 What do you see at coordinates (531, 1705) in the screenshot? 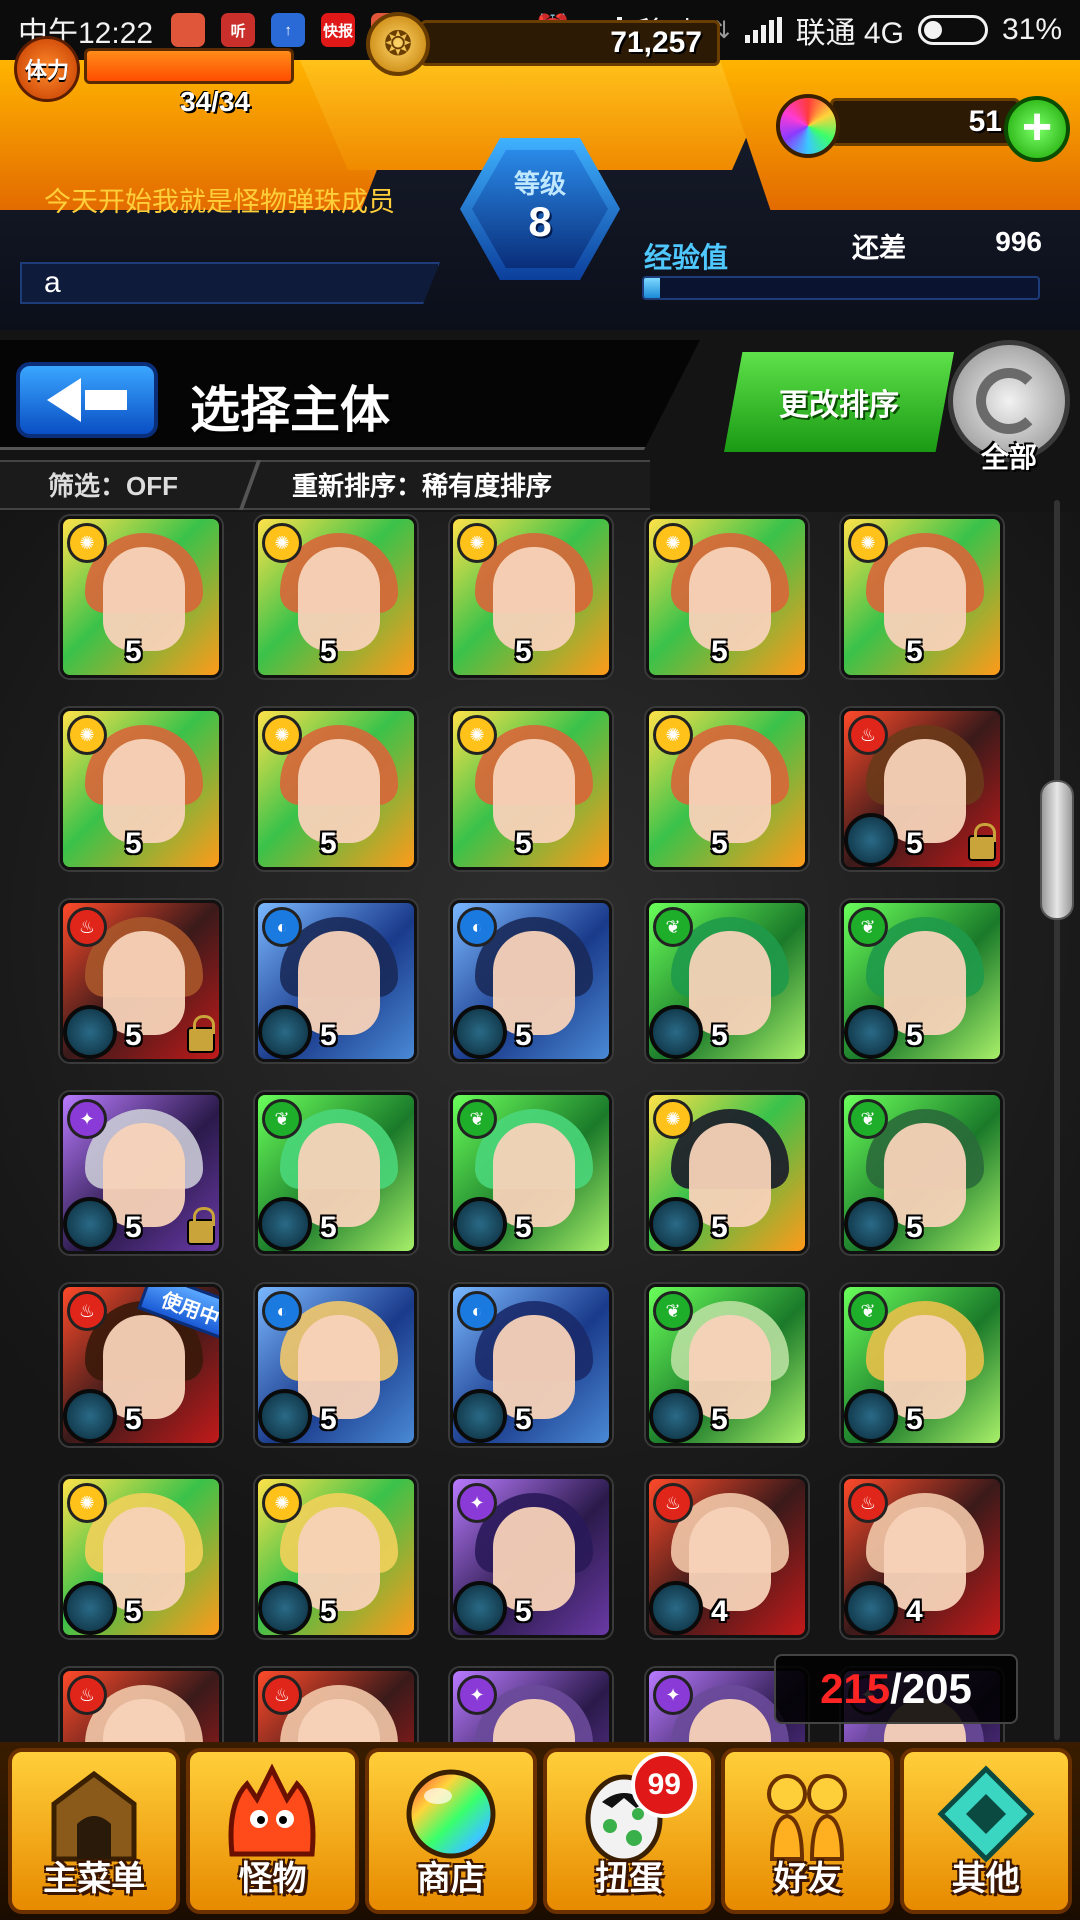
I see `monster-card: ✦` at bounding box center [531, 1705].